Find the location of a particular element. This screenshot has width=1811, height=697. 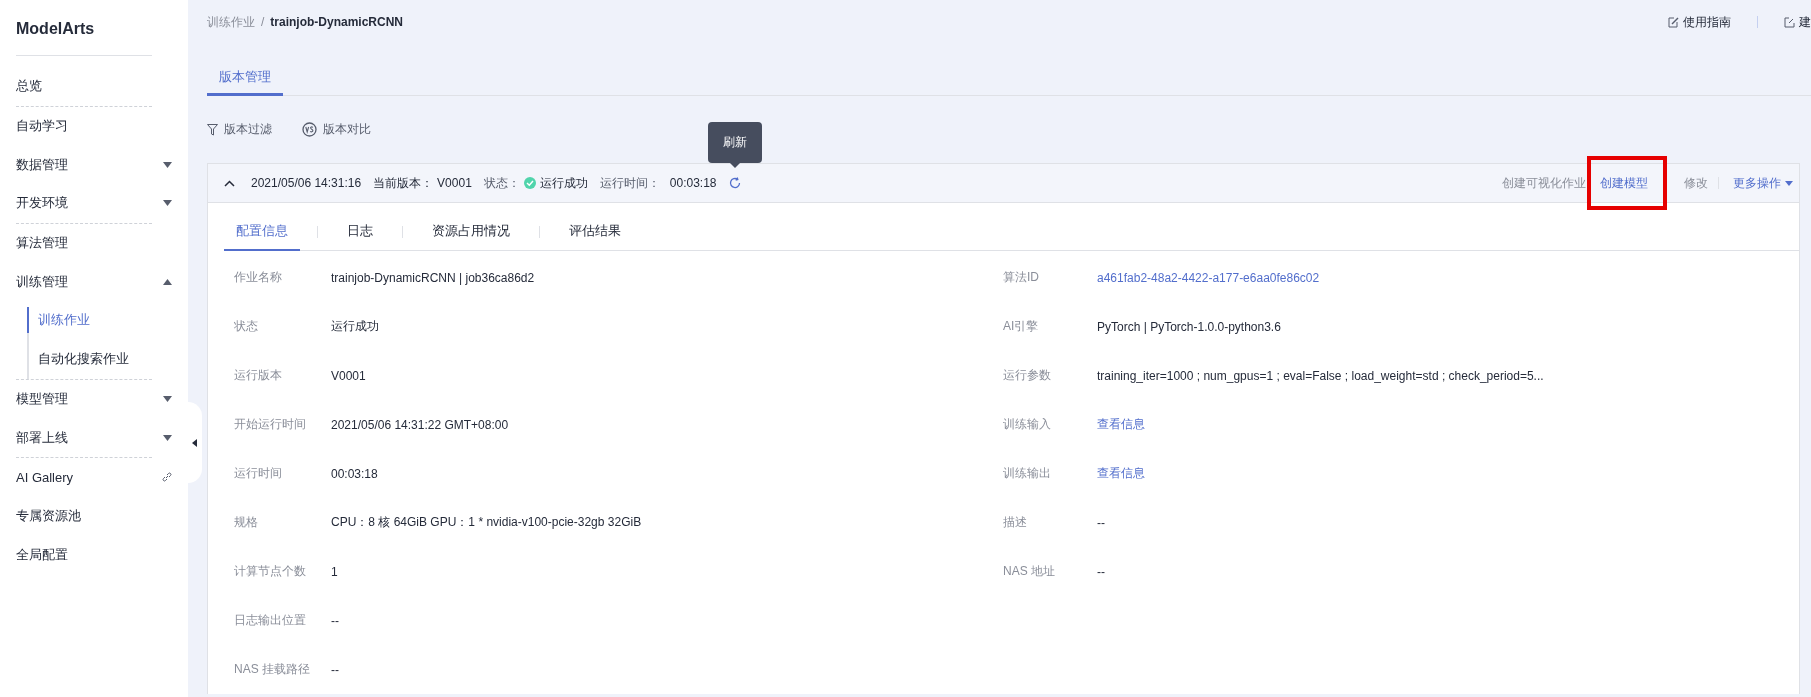

action-link: 创建模型 is located at coordinates (1624, 183).